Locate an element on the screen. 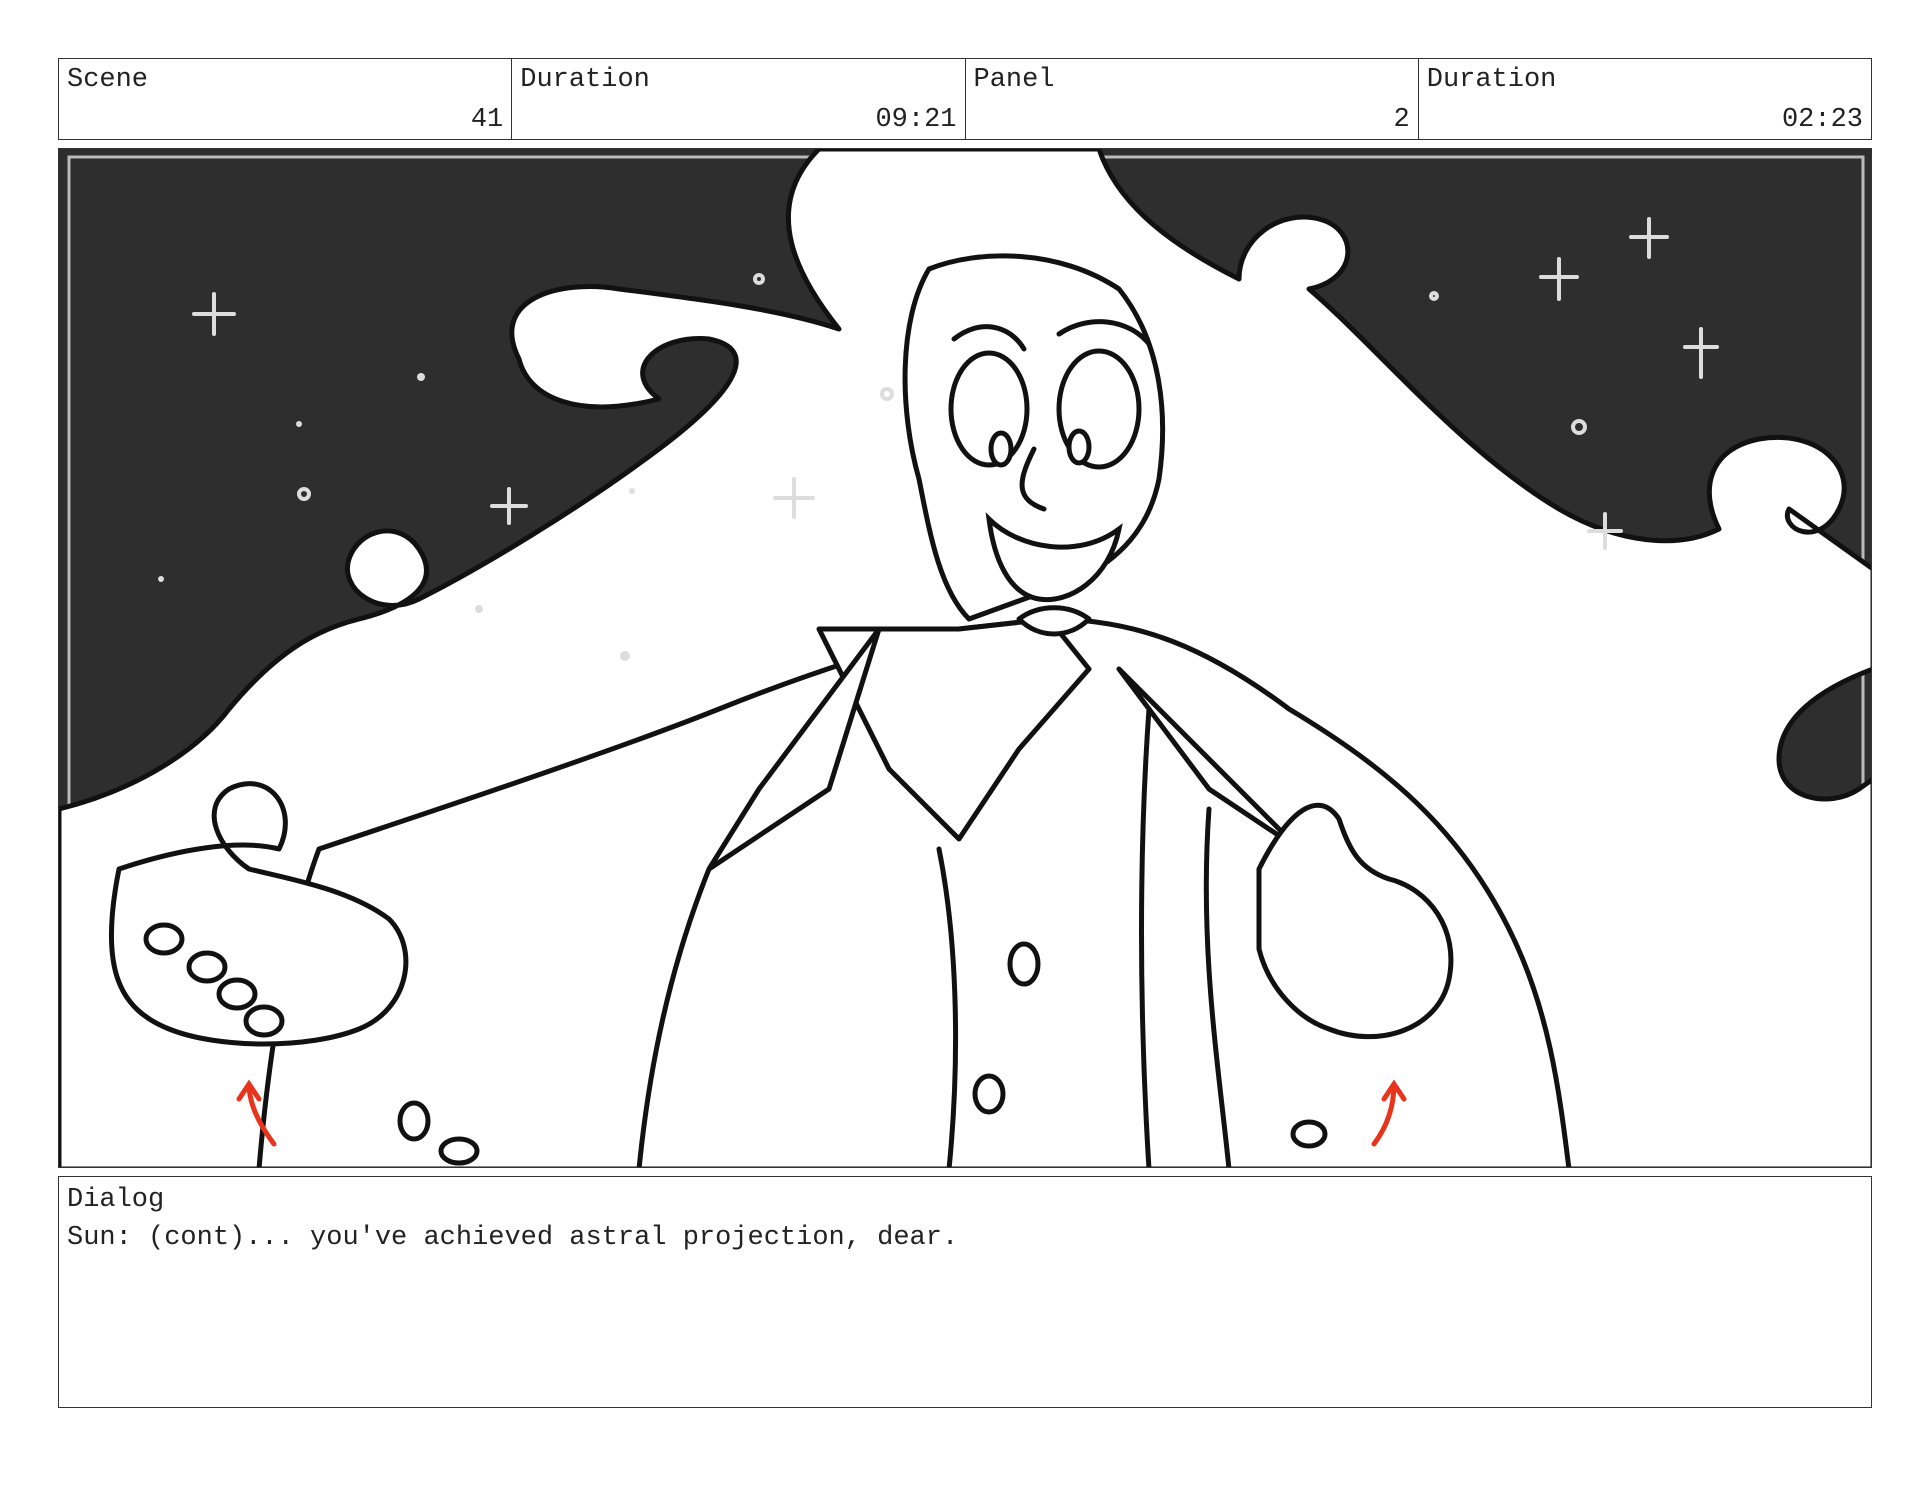  scene-number: 41 is located at coordinates (487, 120).